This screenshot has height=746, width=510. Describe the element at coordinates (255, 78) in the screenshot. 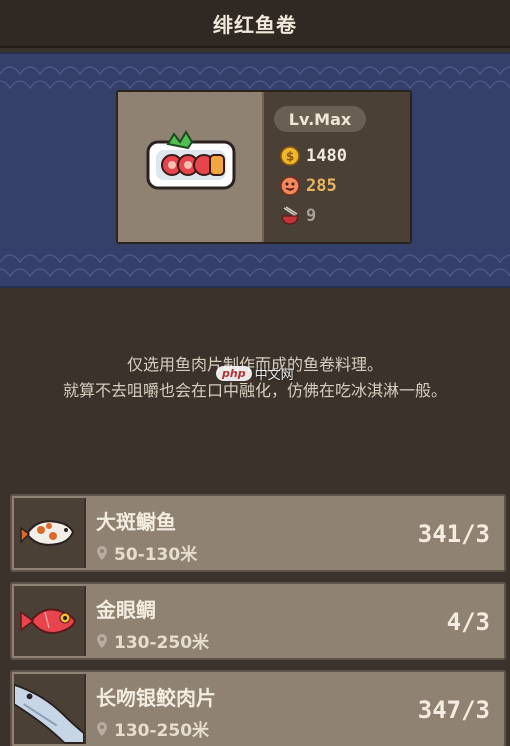

I see `wave-pattern-top` at that location.